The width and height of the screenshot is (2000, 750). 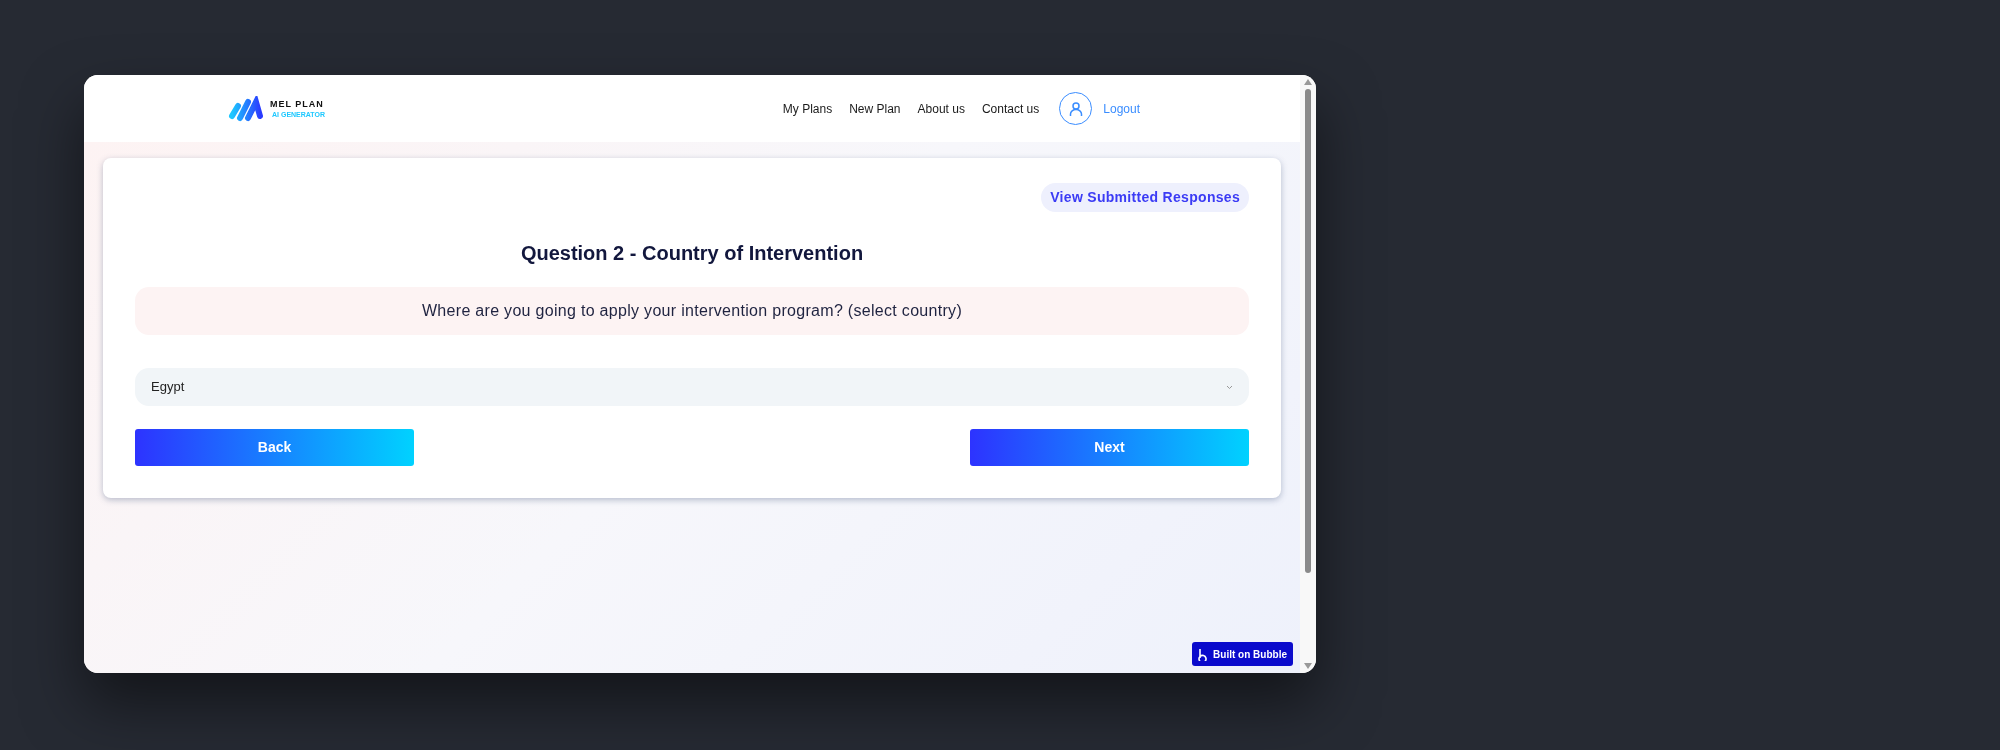 I want to click on view-responses-link: View Submitted Responses, so click(x=1145, y=197).